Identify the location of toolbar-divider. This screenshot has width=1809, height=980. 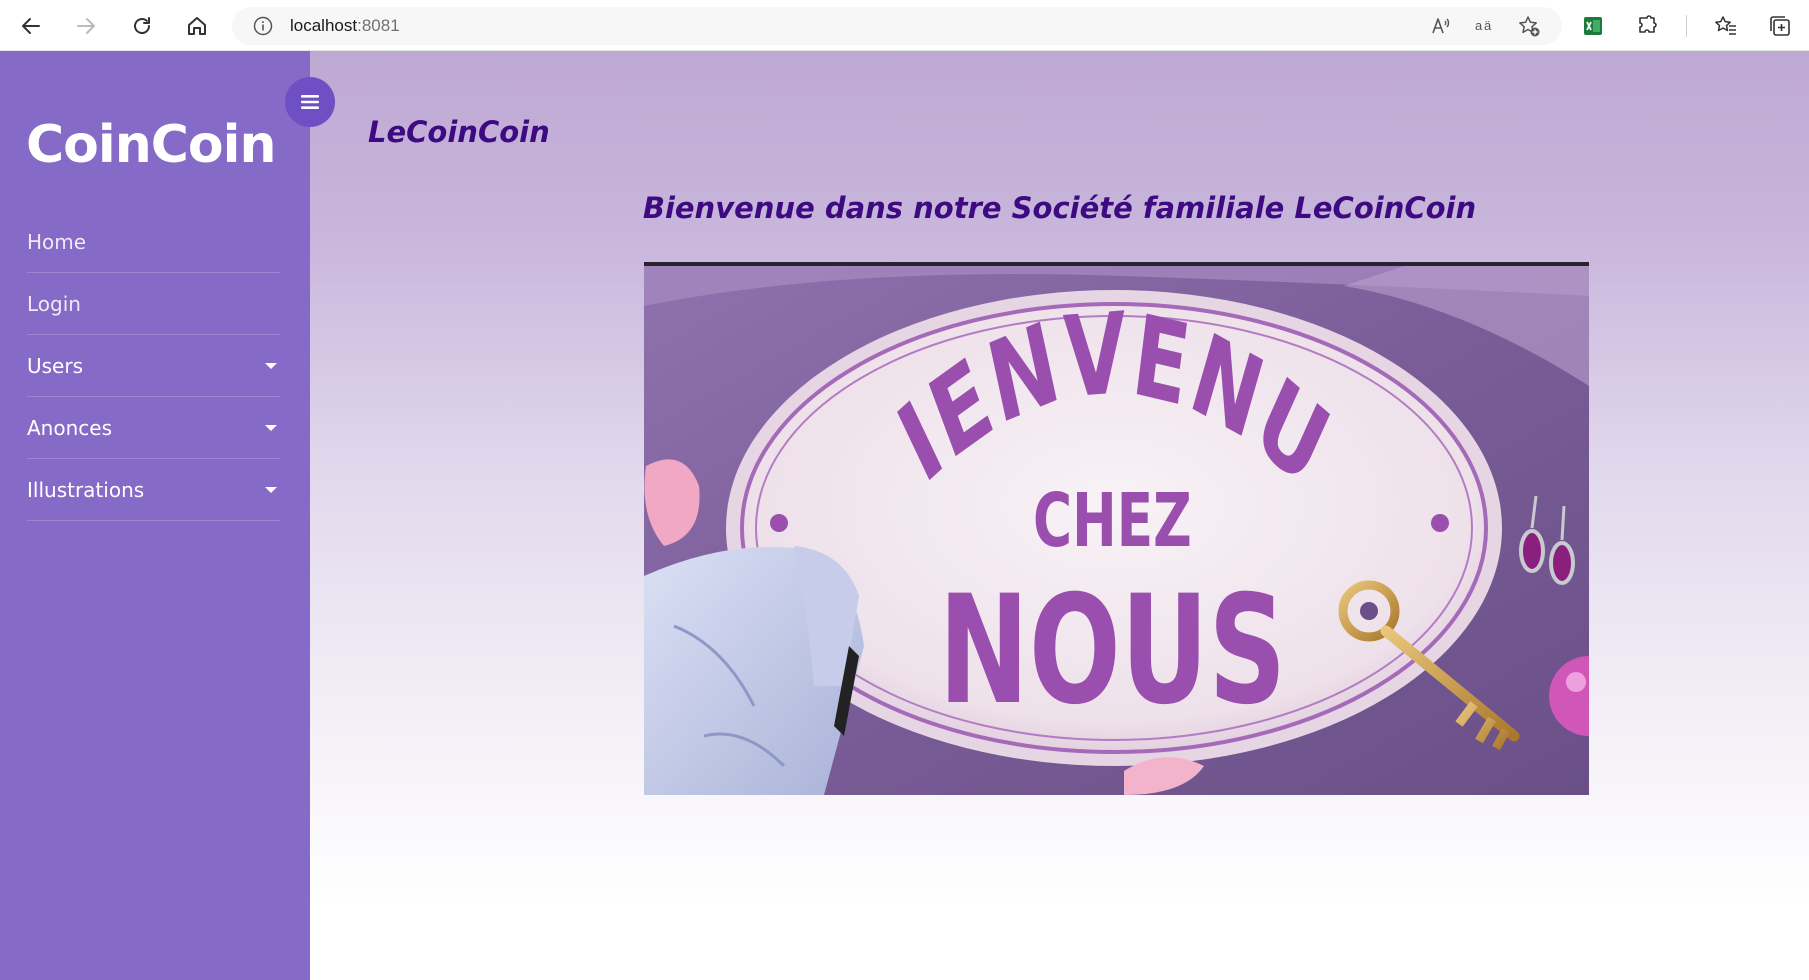
(1686, 26).